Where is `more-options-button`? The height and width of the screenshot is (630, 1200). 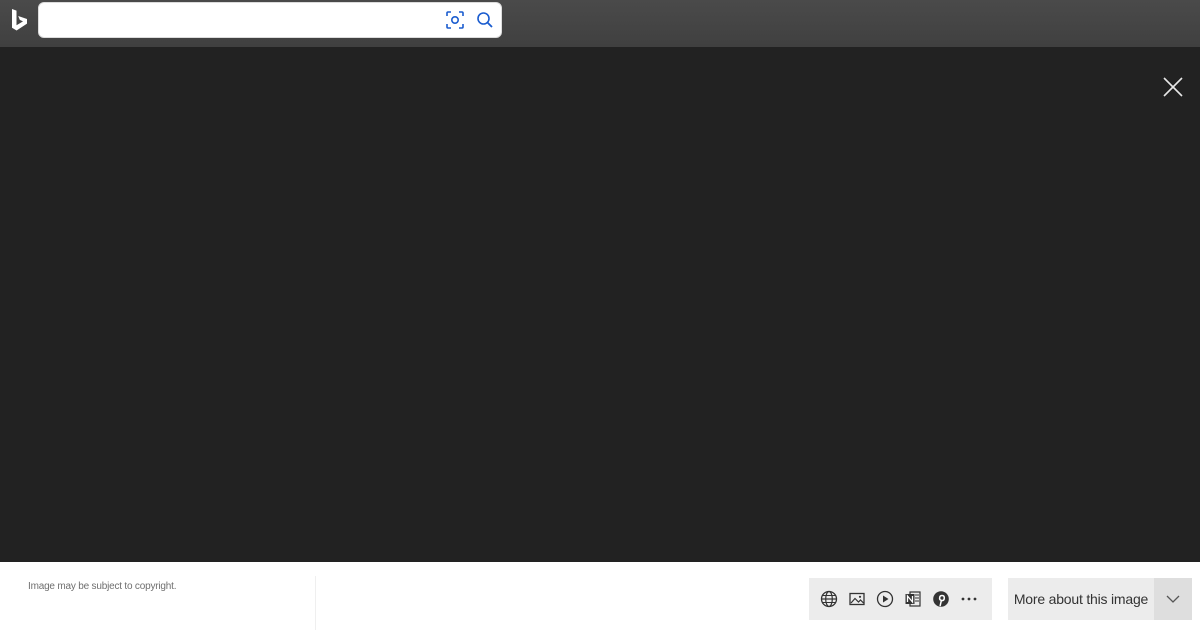
more-options-button is located at coordinates (969, 599).